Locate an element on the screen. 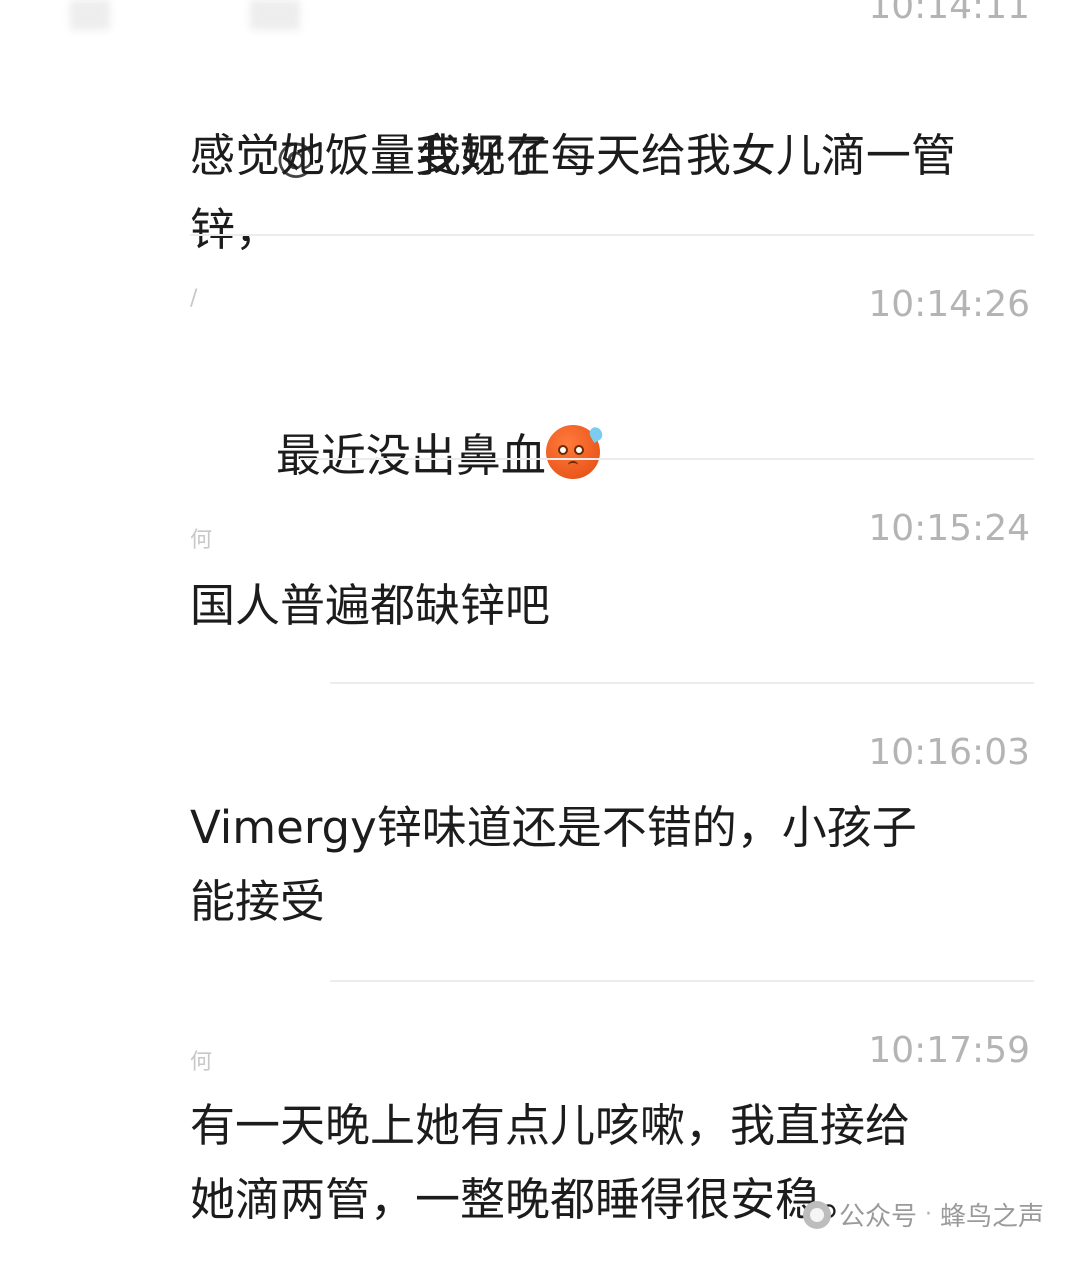 The height and width of the screenshot is (1261, 1080). message-text-line: 有一天晚上她有点儿咳嗽，我直接给 is located at coordinates (550, 1125).